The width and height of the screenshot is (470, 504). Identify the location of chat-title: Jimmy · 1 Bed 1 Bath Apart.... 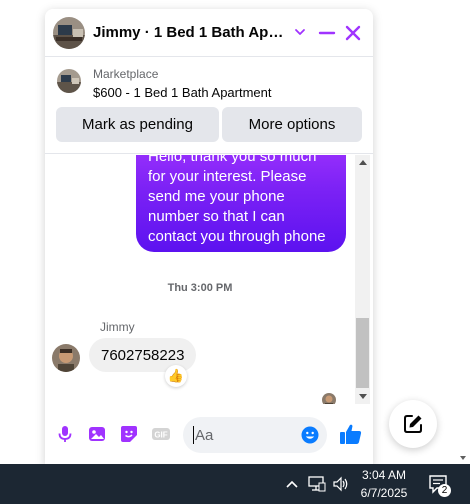
(191, 32).